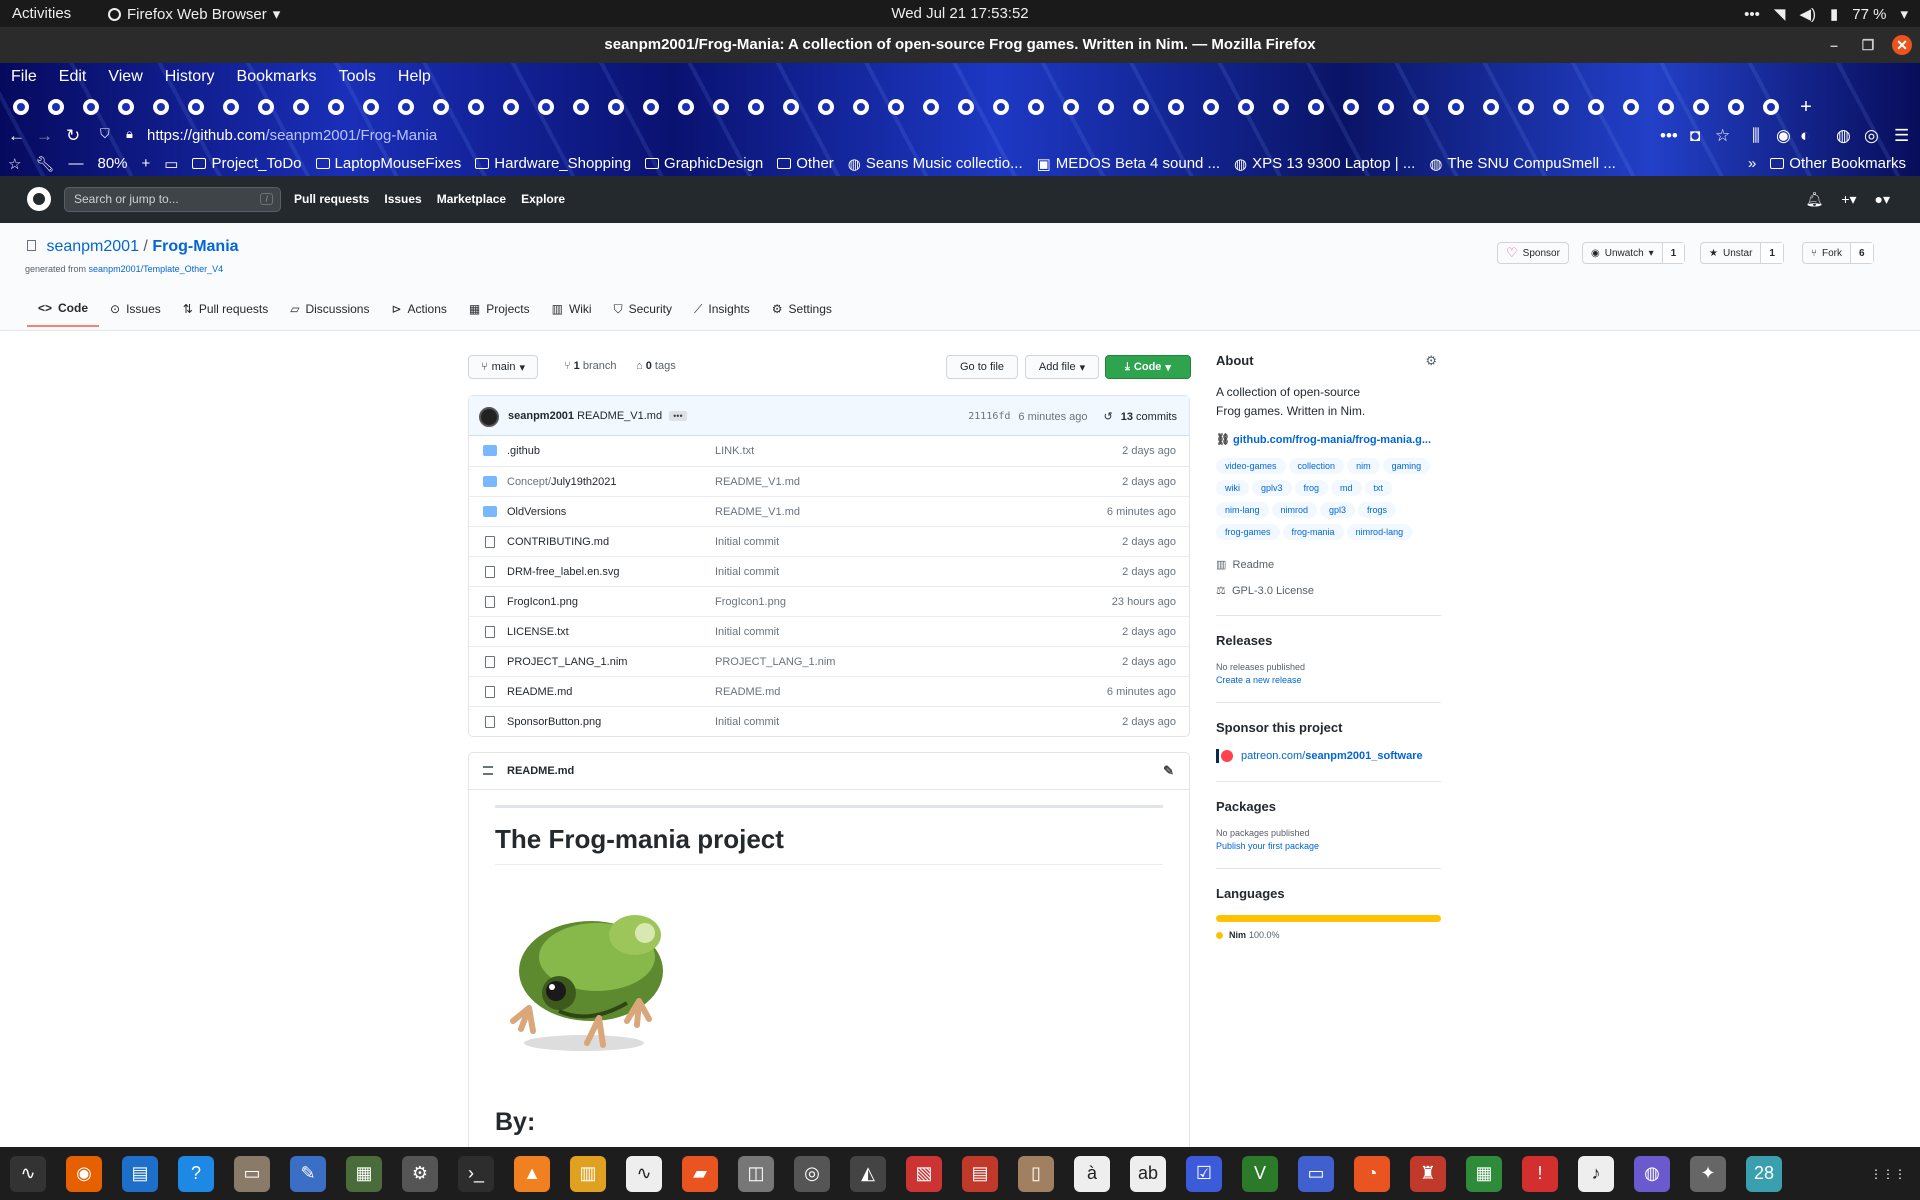 This screenshot has height=1200, width=1920. What do you see at coordinates (1260, 1173) in the screenshot?
I see `vim-icon: V` at bounding box center [1260, 1173].